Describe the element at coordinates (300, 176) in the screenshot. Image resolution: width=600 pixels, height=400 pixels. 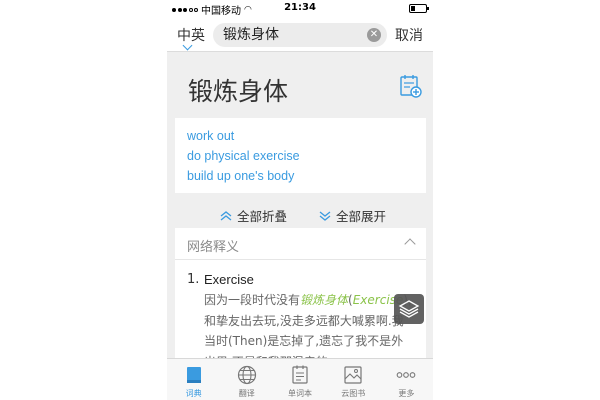
I see `translation-item: build up one's body` at that location.